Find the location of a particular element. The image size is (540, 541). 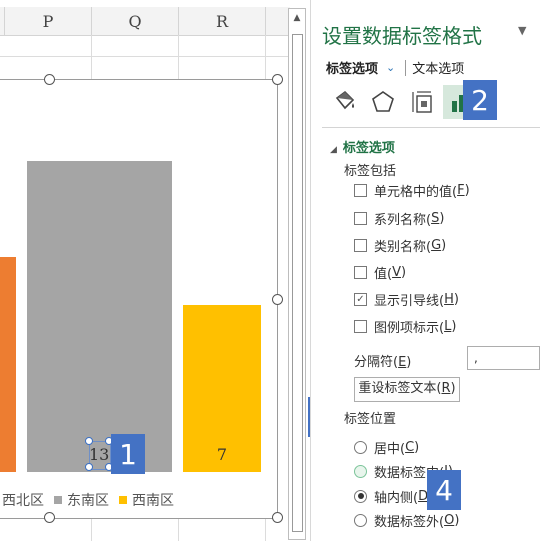

radio-label: 居中( is located at coordinates (390, 449).